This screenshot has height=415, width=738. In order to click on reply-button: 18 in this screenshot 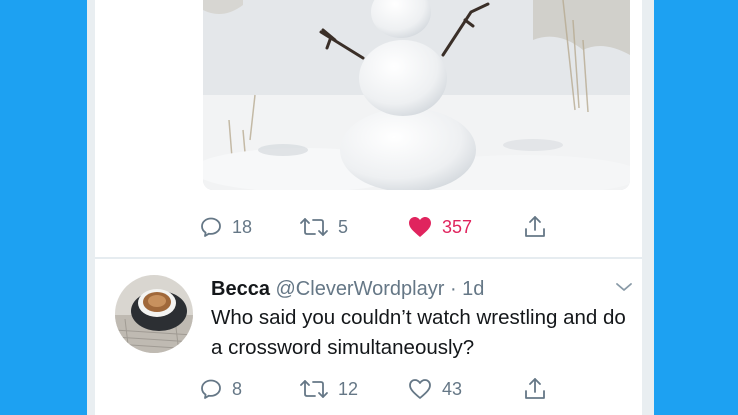, I will do `click(225, 227)`.